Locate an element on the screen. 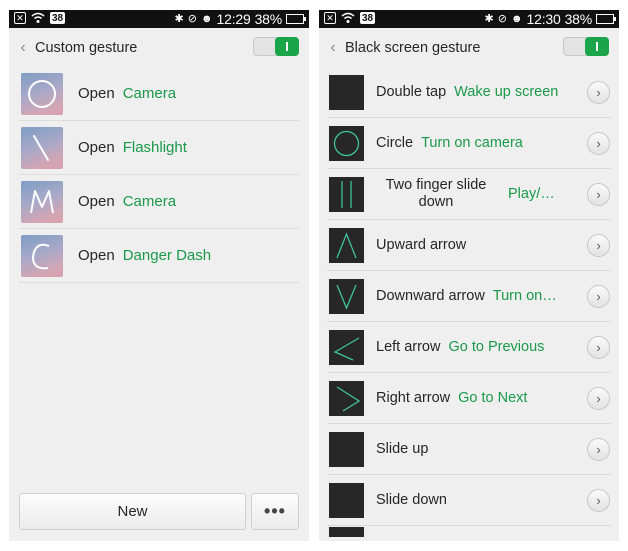  gesture-row: Slide down › is located at coordinates (469, 500).